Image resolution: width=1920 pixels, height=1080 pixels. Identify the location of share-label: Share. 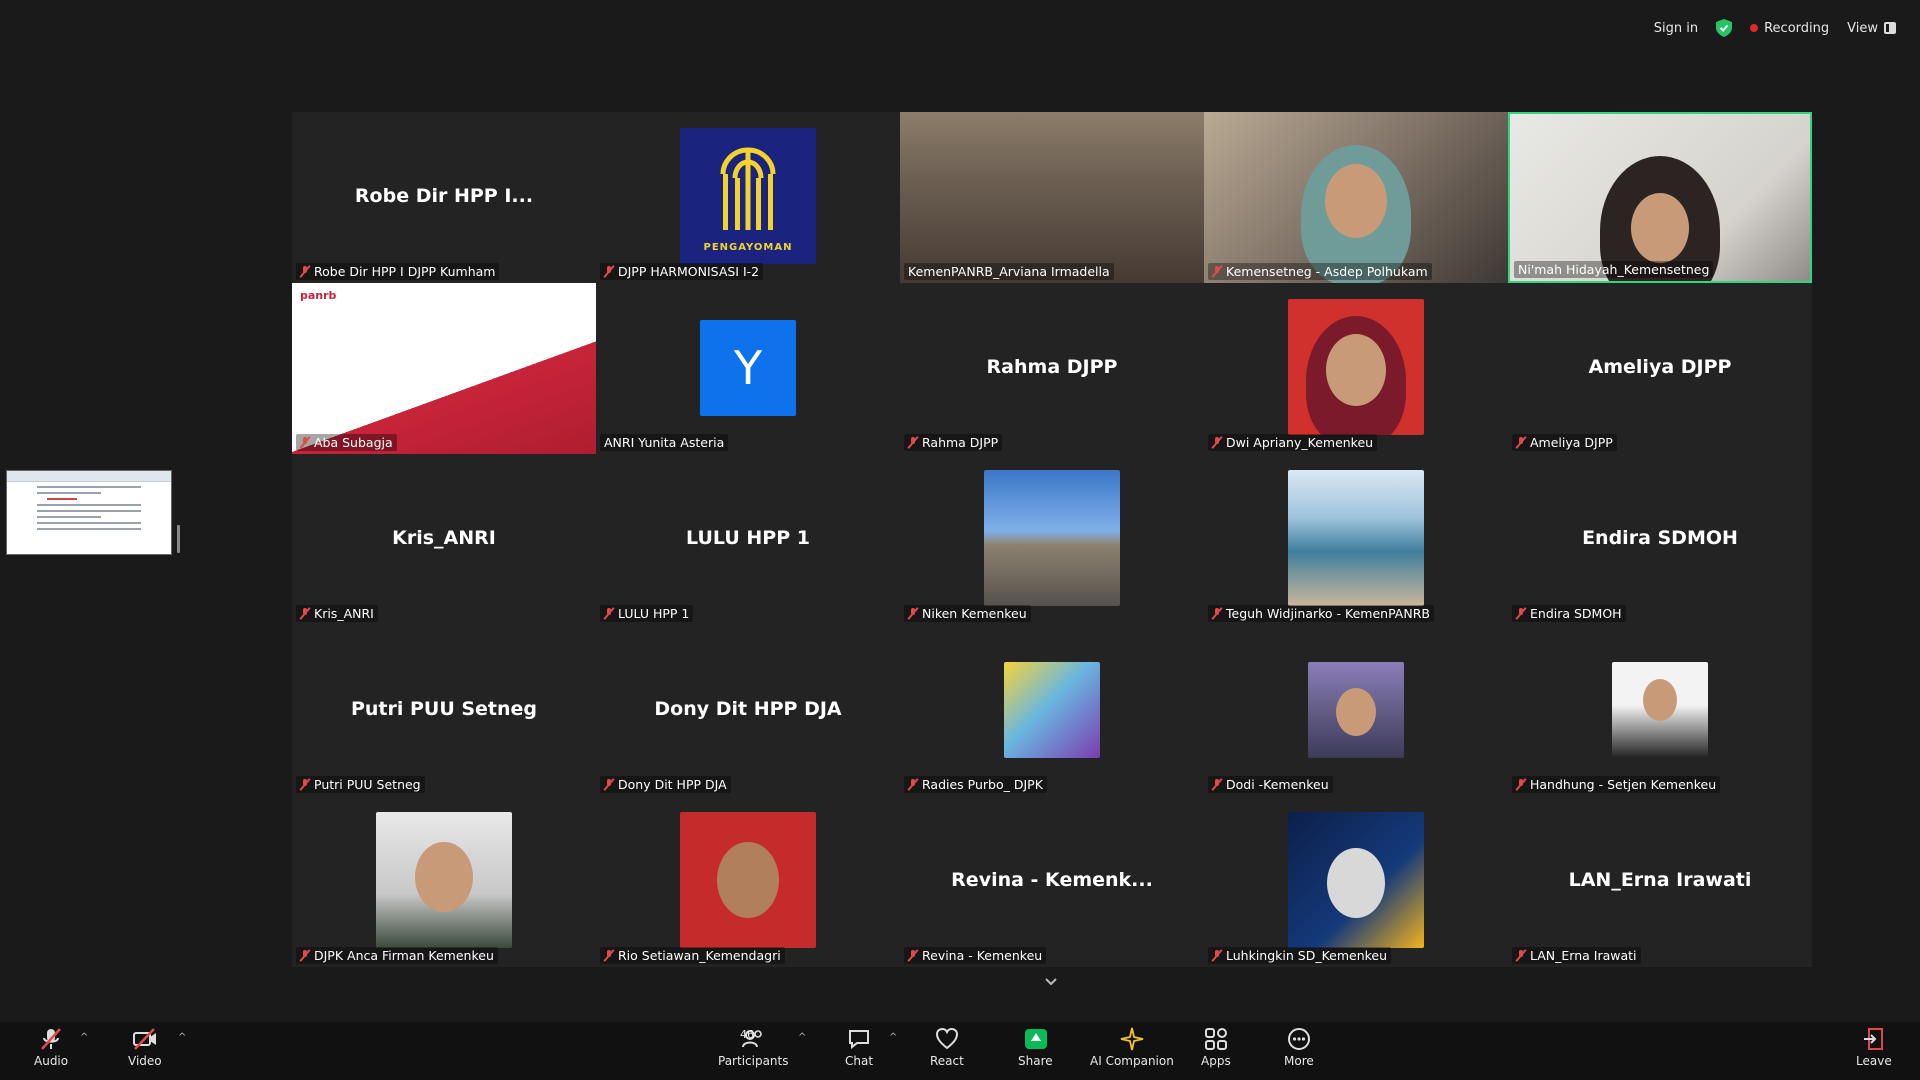
(1035, 1061).